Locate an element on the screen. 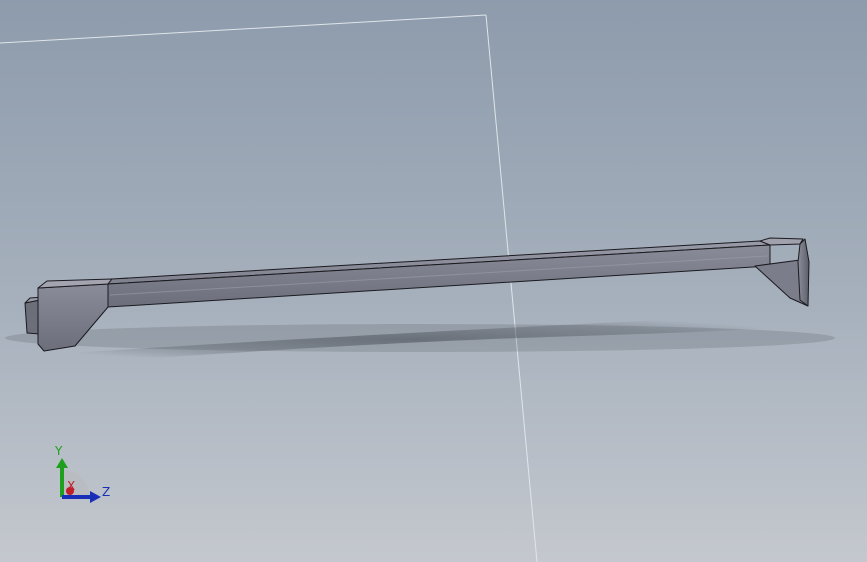 The width and height of the screenshot is (867, 562). right-bracket-top is located at coordinates (781, 241).